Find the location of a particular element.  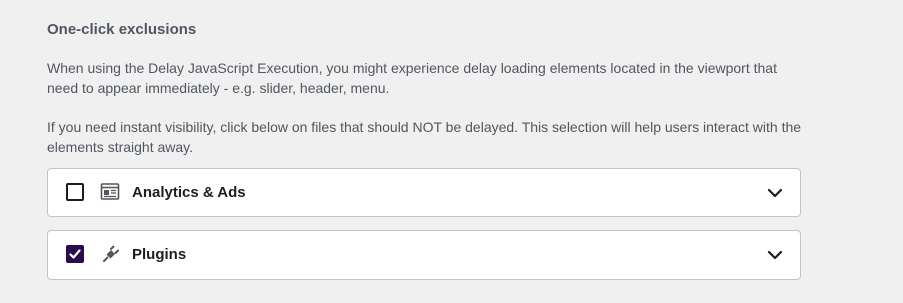

section-title: One-click exclusions is located at coordinates (122, 29).